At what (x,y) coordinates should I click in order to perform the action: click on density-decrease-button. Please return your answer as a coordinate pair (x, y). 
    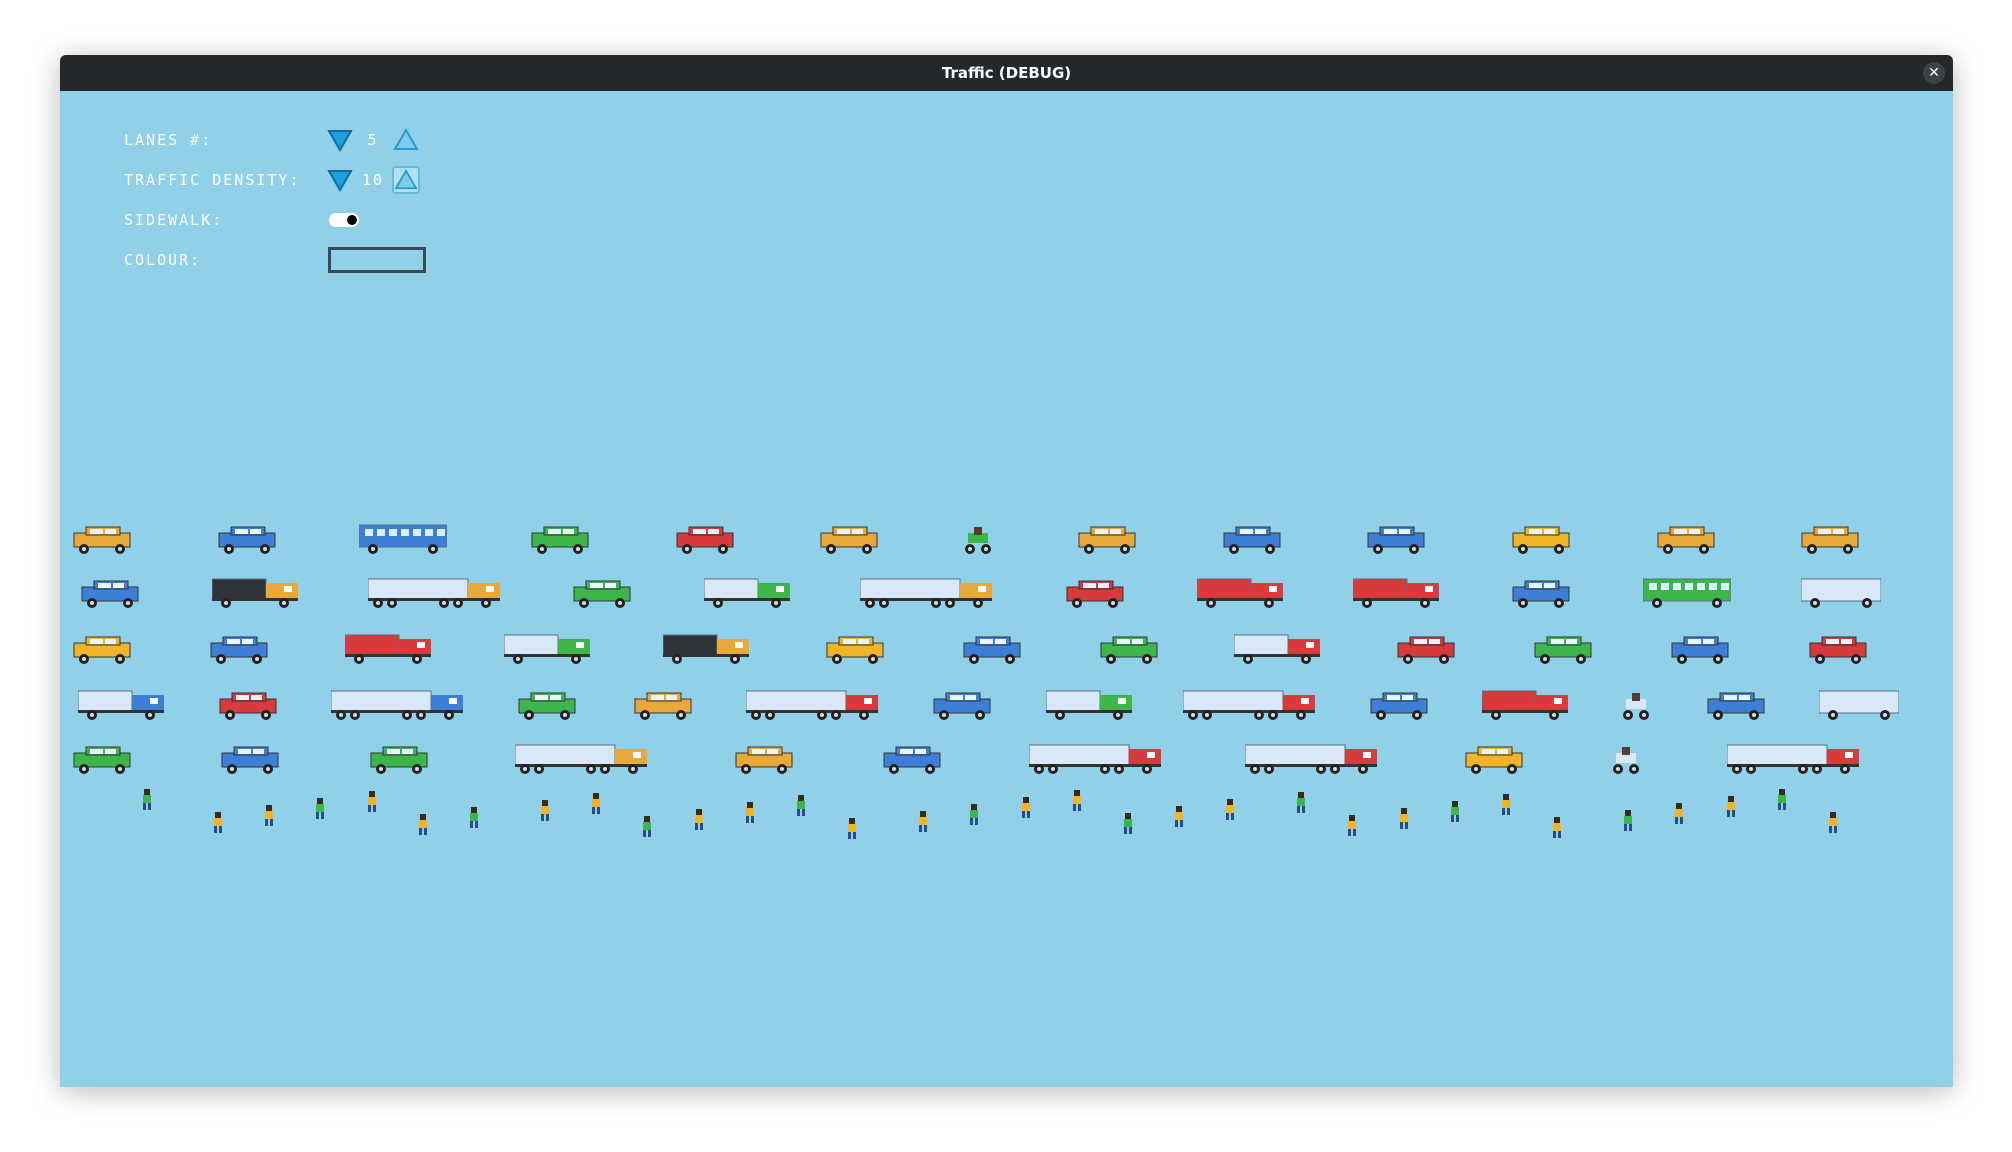
    Looking at the image, I should click on (340, 180).